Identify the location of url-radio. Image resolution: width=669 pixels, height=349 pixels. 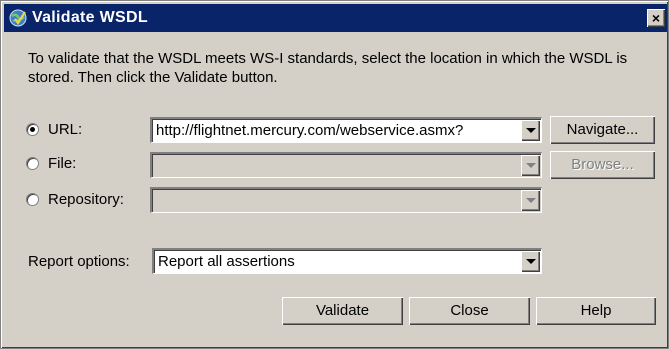
(32, 129).